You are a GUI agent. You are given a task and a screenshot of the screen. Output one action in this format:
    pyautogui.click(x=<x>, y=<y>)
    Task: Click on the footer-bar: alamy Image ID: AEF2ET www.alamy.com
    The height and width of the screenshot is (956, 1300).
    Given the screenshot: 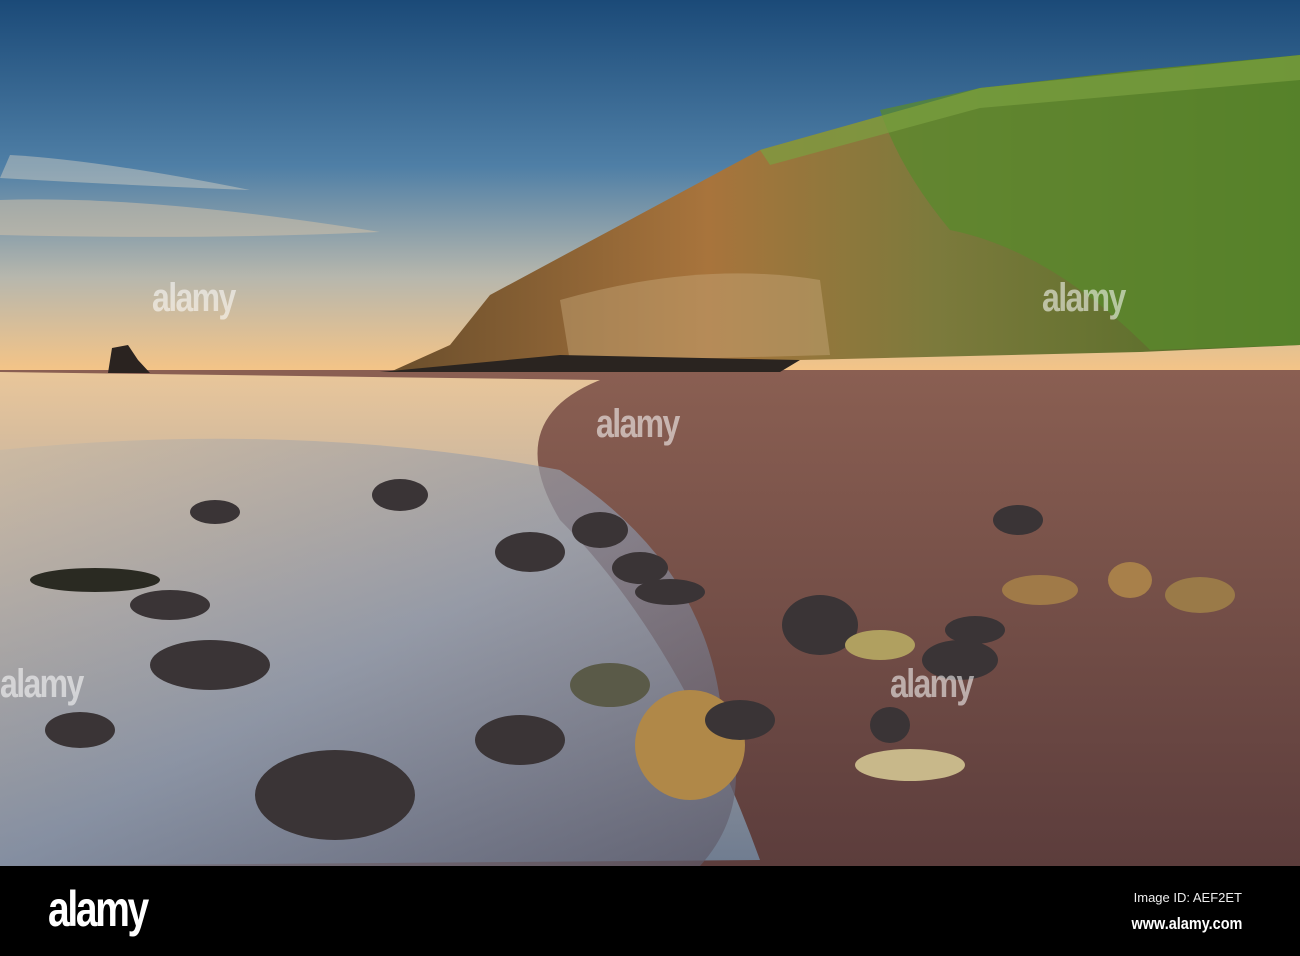 What is the action you would take?
    pyautogui.click(x=650, y=911)
    